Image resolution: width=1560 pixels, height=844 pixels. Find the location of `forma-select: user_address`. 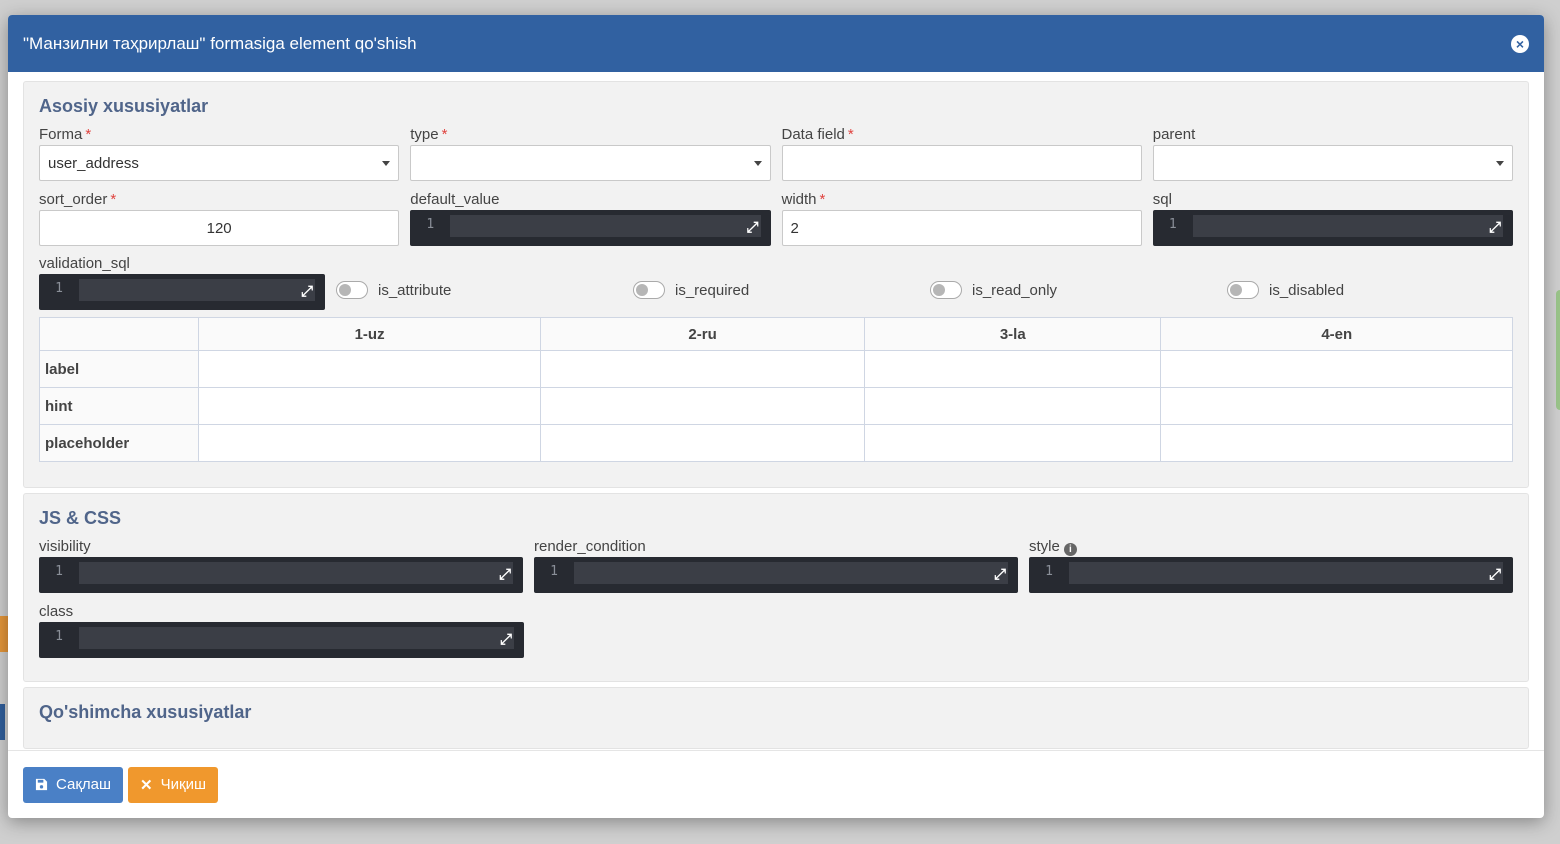

forma-select: user_address is located at coordinates (219, 163).